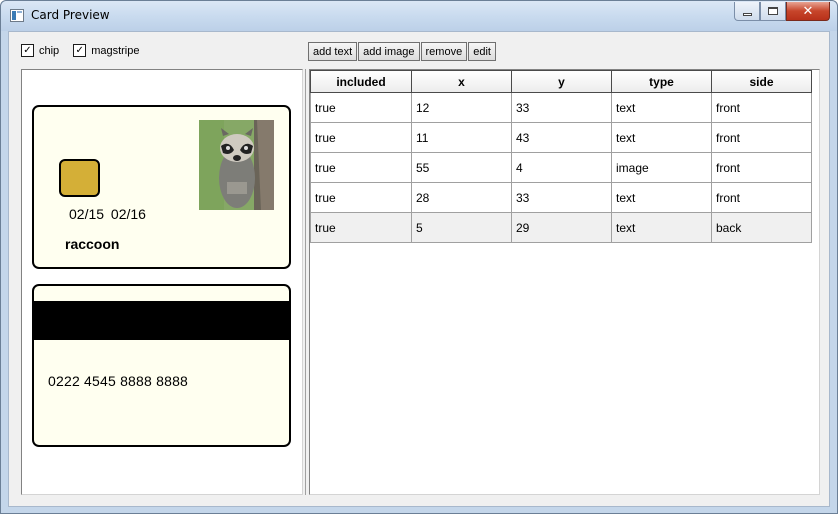 The height and width of the screenshot is (514, 838). I want to click on column-header-side: side, so click(762, 81).